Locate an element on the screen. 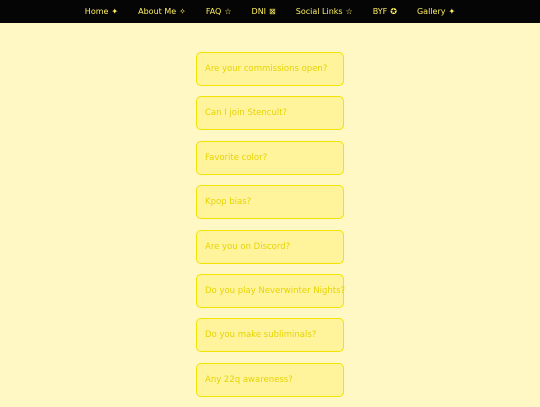  nav-byf-link: BYF ✪ is located at coordinates (385, 11).